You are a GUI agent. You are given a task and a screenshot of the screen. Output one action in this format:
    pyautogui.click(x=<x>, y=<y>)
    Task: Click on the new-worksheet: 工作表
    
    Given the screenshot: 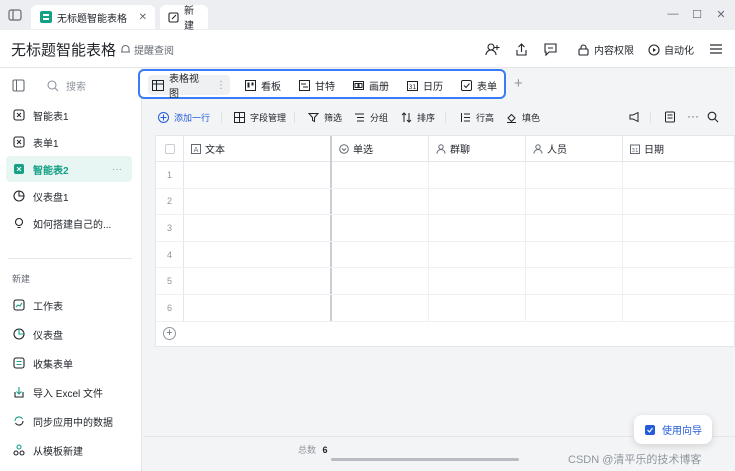 What is the action you would take?
    pyautogui.click(x=69, y=305)
    